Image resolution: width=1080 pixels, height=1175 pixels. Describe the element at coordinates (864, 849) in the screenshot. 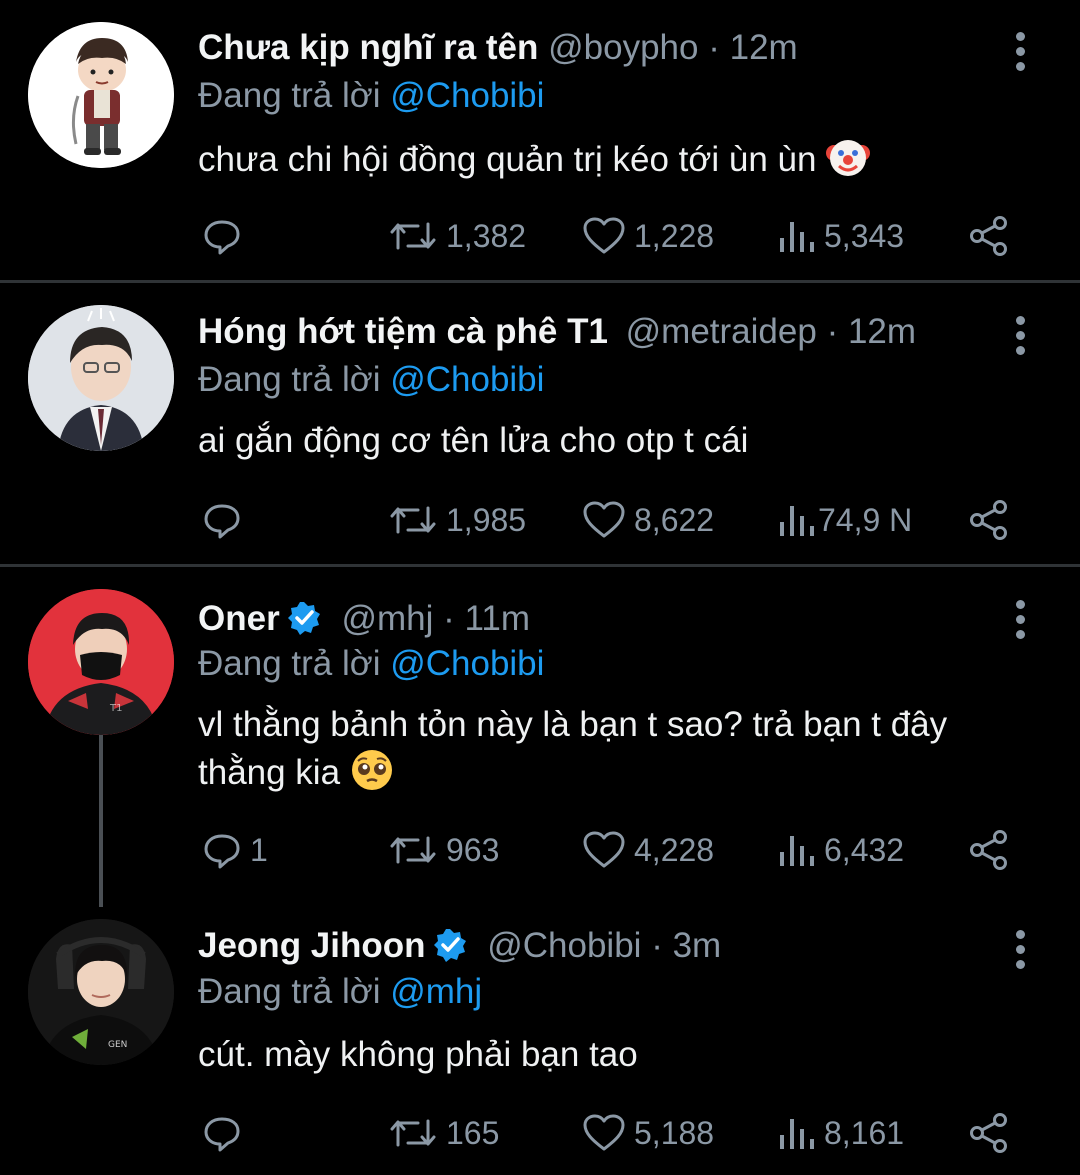

I see `view-count: 6,432` at that location.